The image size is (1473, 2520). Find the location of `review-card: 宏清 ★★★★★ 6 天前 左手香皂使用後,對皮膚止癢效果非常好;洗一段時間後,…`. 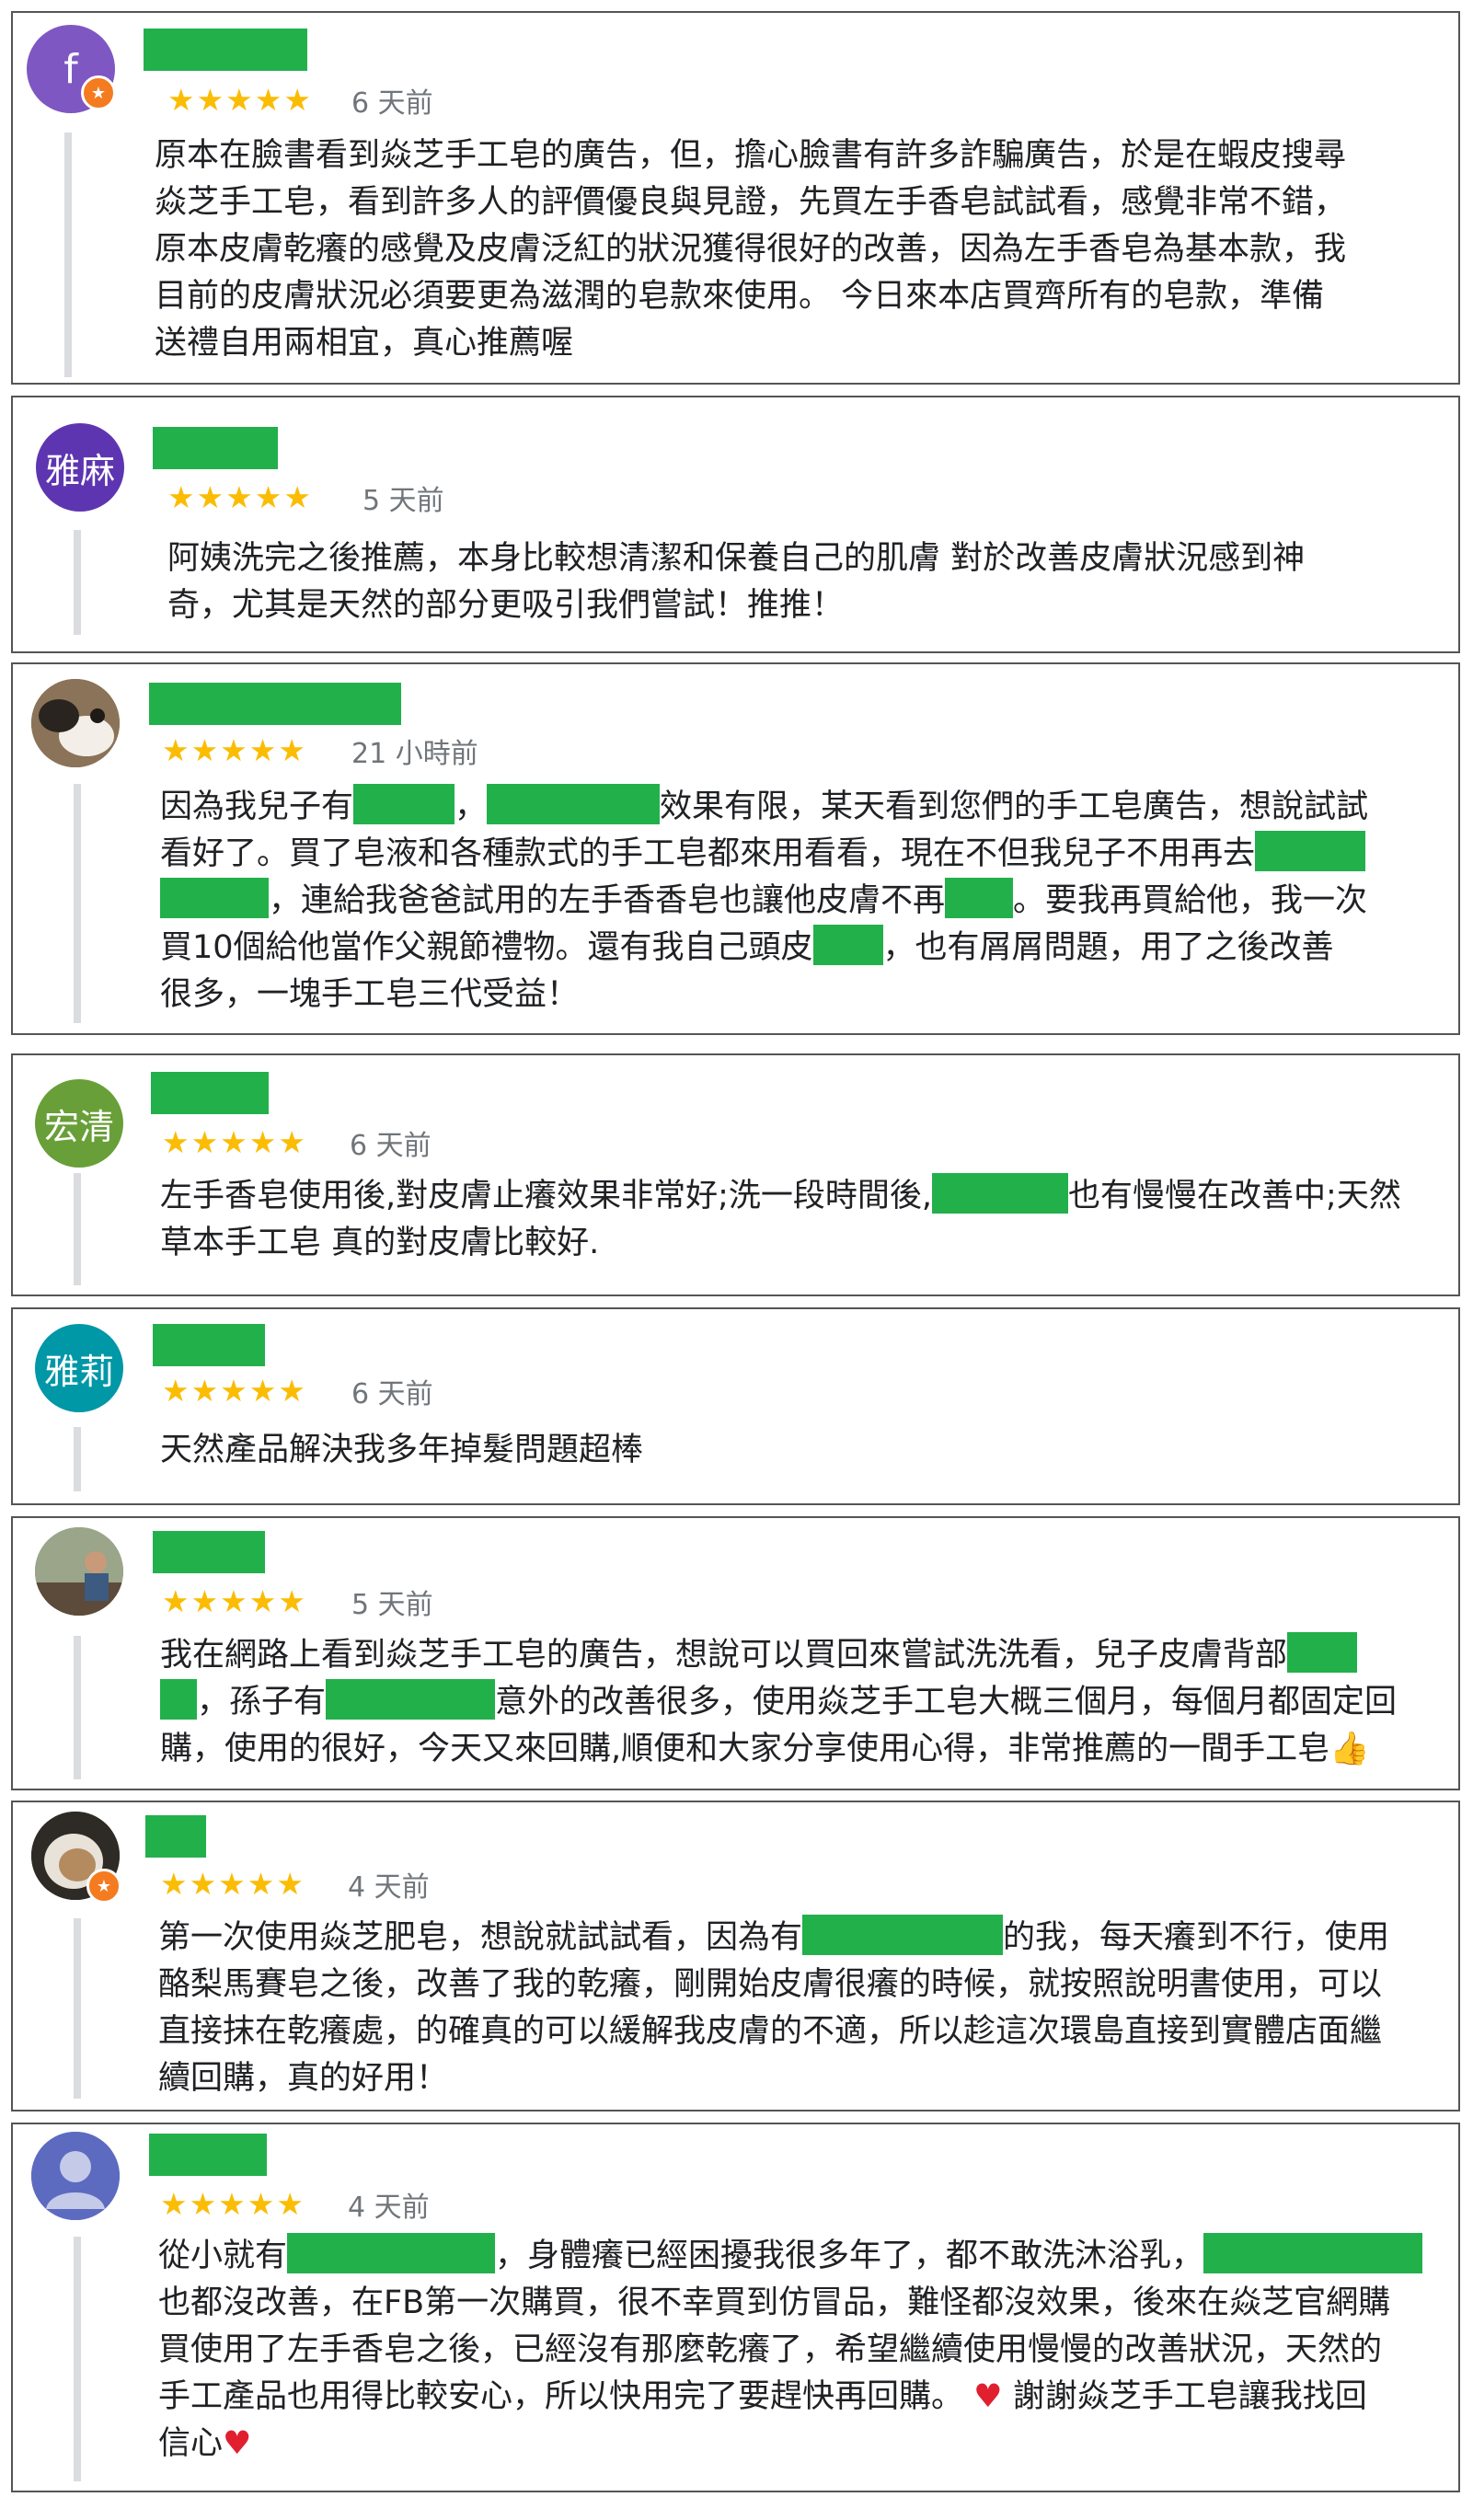

review-card: 宏清 ★★★★★ 6 天前 左手香皂使用後,對皮膚止癢效果非常好;洗一段時間後,… is located at coordinates (735, 1174).